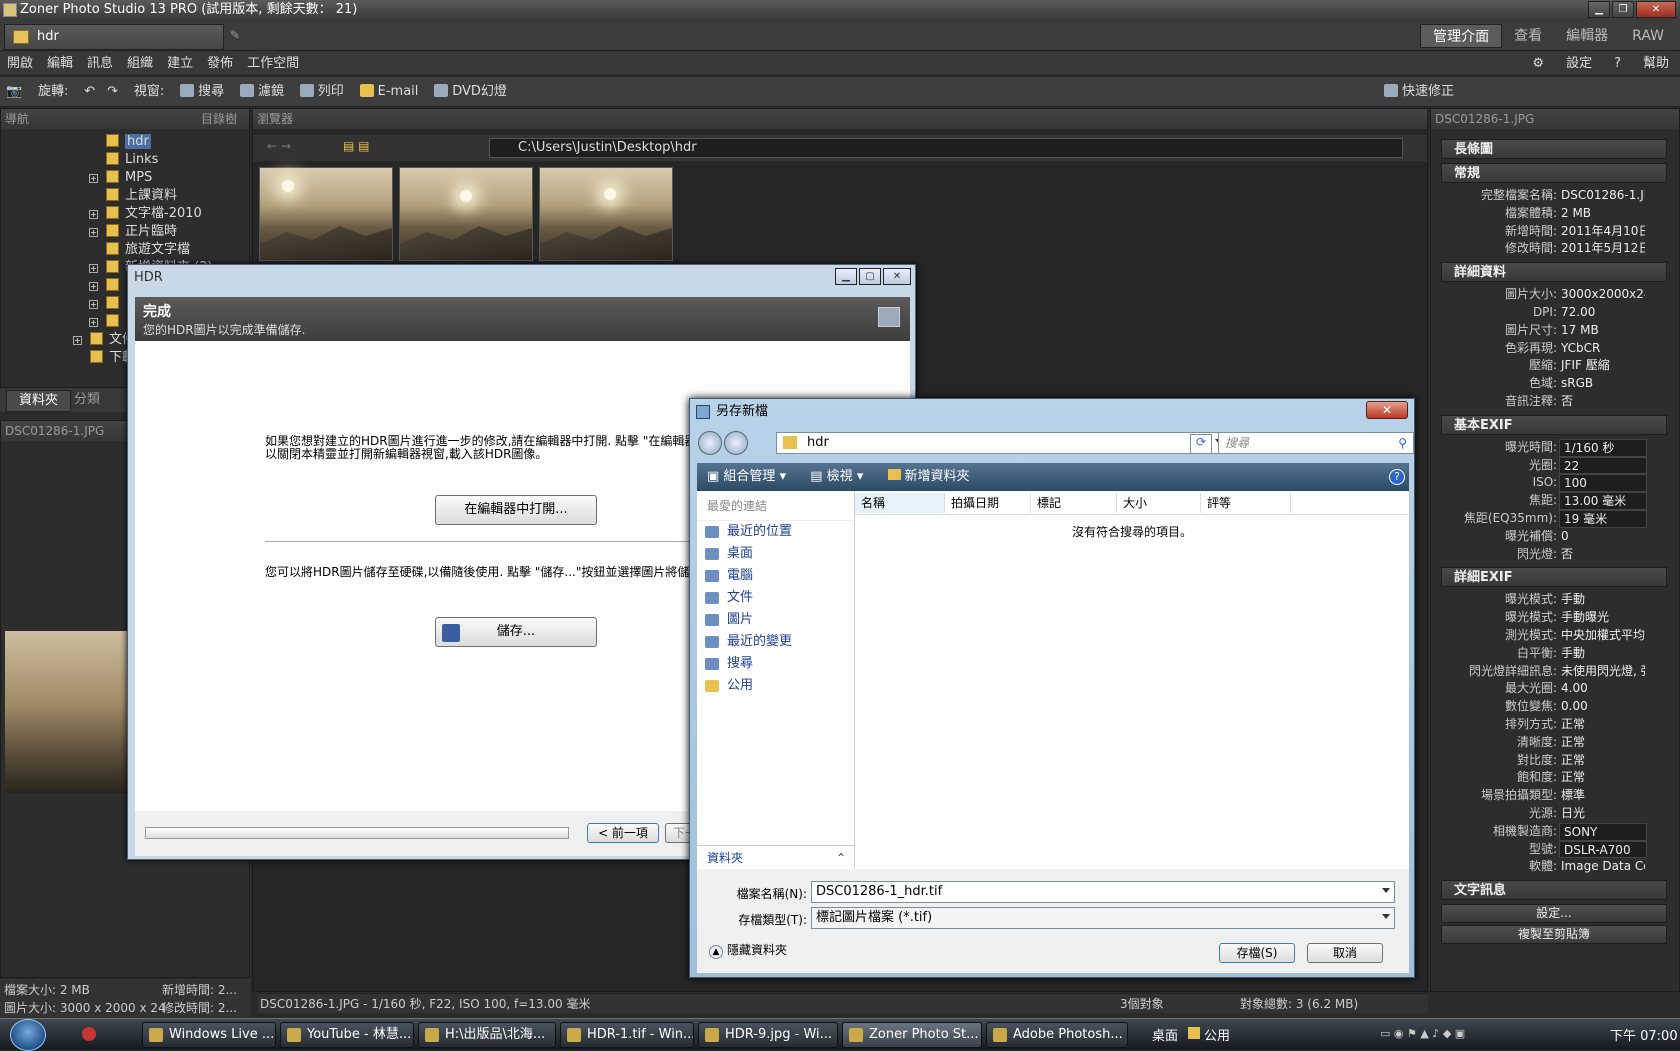 The image size is (1680, 1051). Describe the element at coordinates (1554, 173) in the screenshot. I see `section-general: 常規` at that location.